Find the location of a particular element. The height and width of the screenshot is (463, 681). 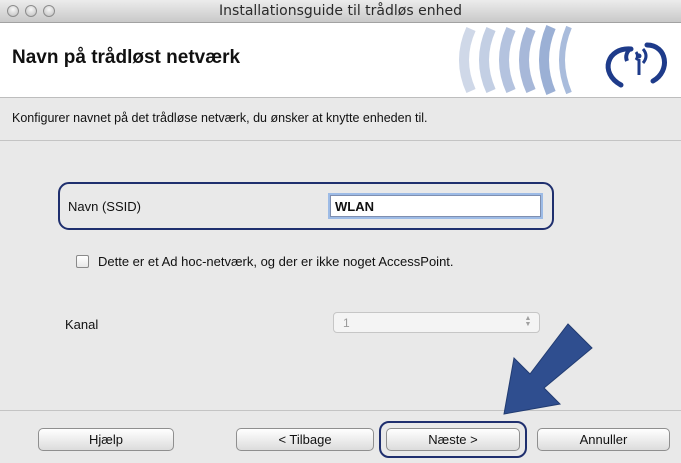

next-button: Næste > is located at coordinates (453, 439).